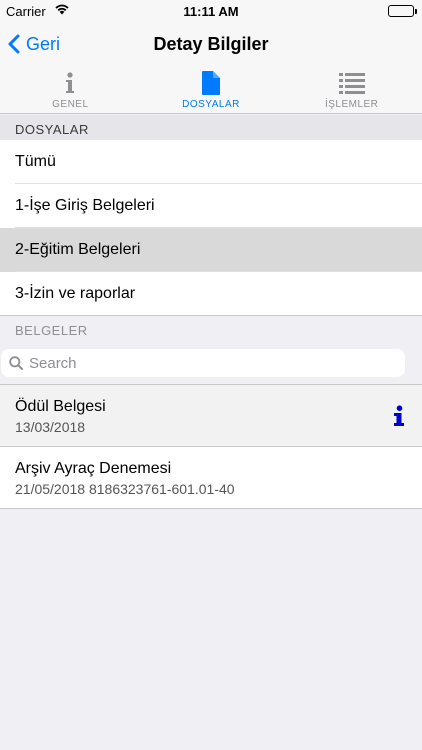 This screenshot has height=750, width=422. Describe the element at coordinates (51, 330) in the screenshot. I see `documents-section-header: BELGELER` at that location.